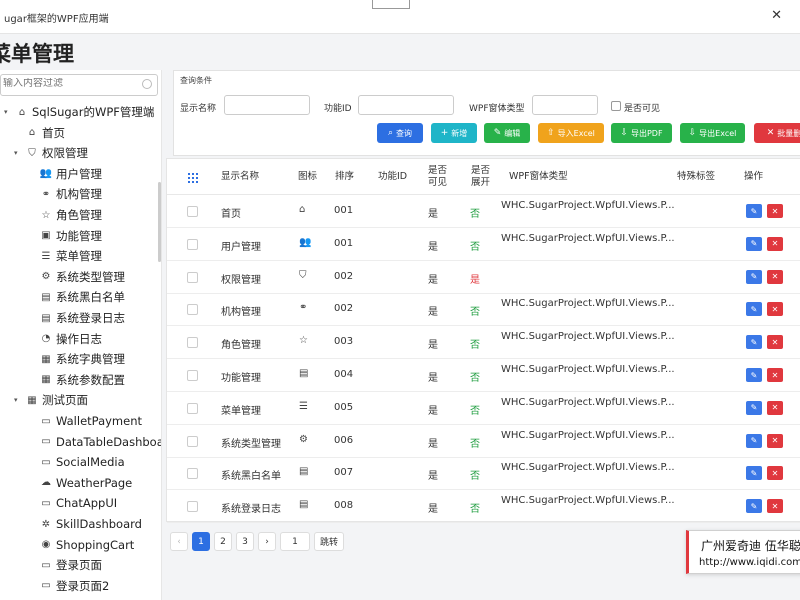 This screenshot has height=600, width=800. What do you see at coordinates (71, 83) in the screenshot?
I see `sidebar-filter-input` at bounding box center [71, 83].